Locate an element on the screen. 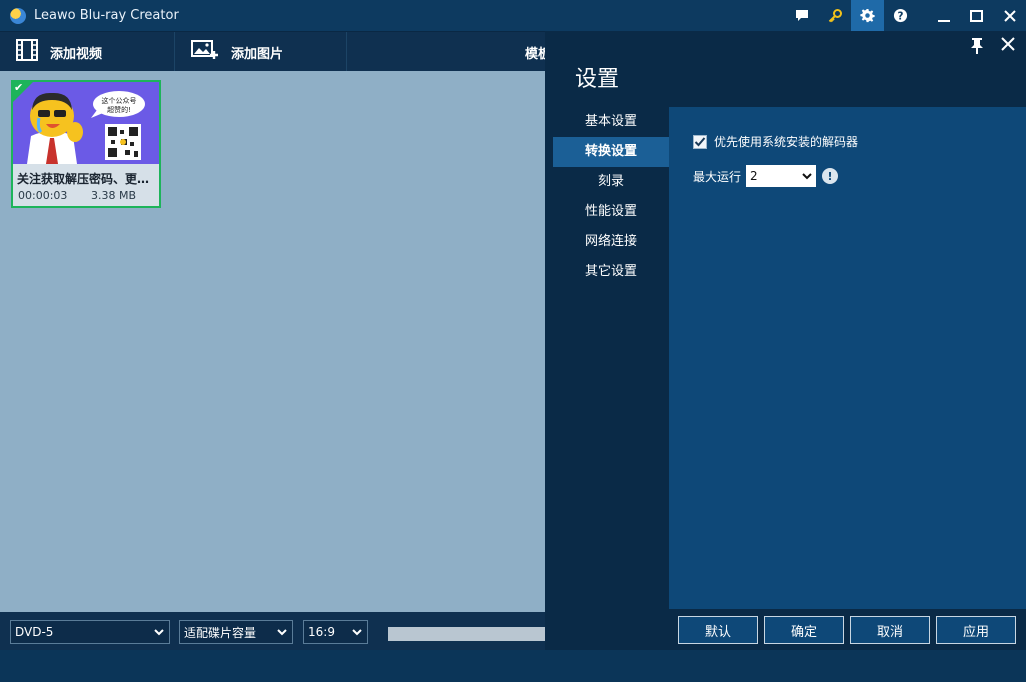 The image size is (1026, 682). settings-nav-burn: 刻录 is located at coordinates (611, 182).